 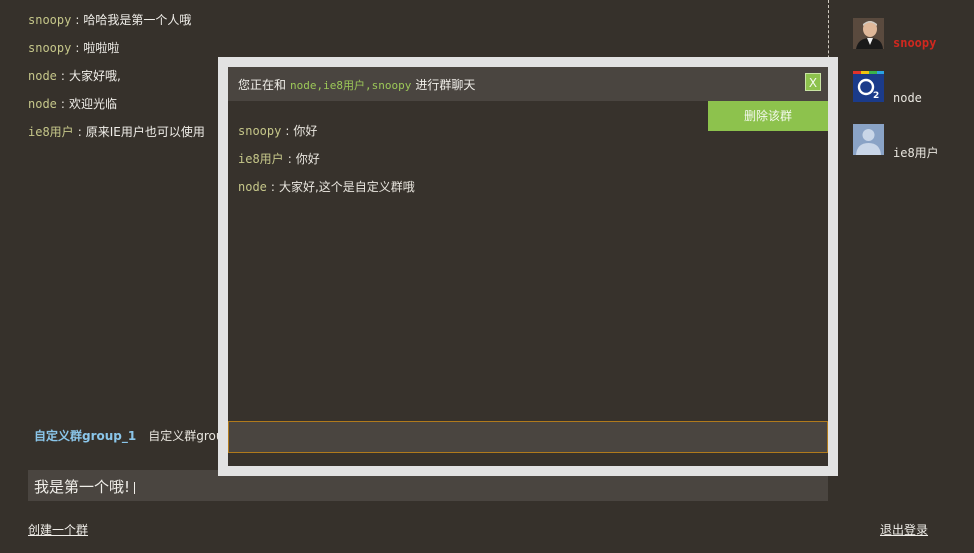 What do you see at coordinates (445, 85) in the screenshot?
I see `title-suffix: 进行群聊天` at bounding box center [445, 85].